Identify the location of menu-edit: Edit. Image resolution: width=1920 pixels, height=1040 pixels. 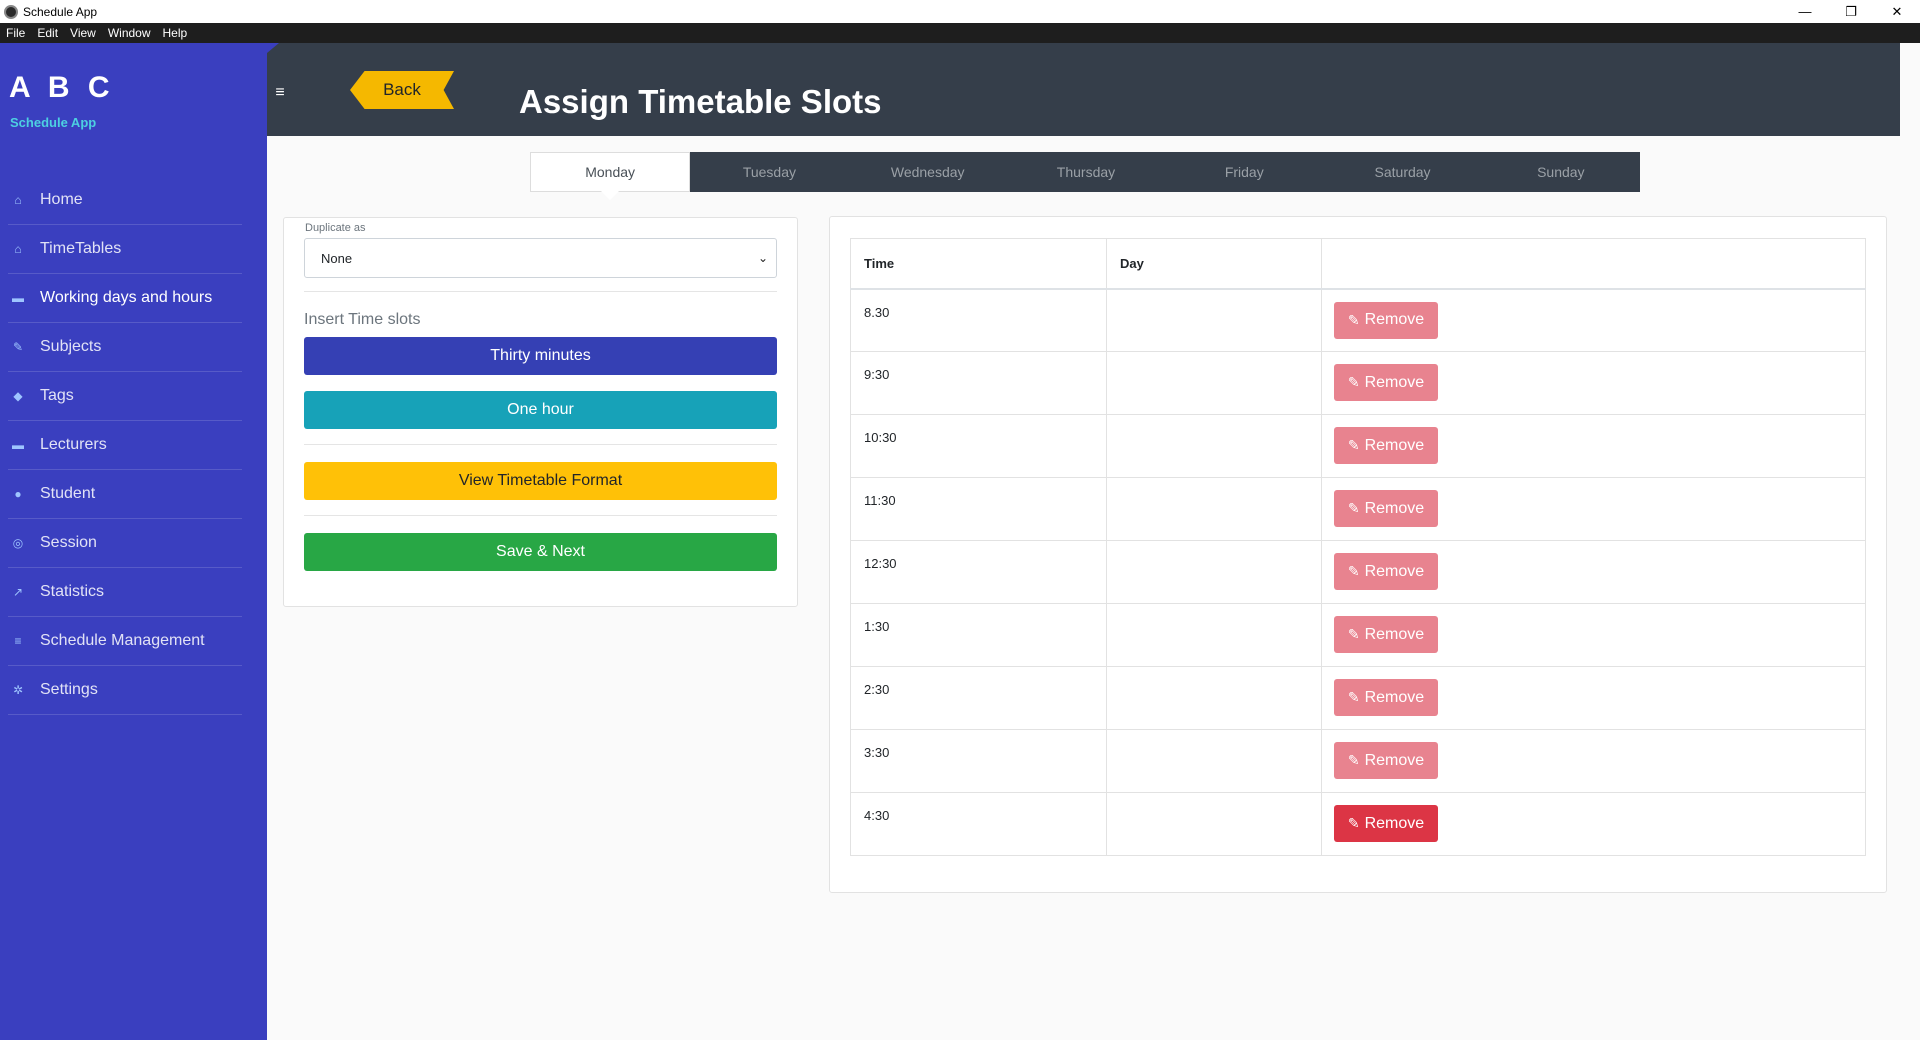
(47, 33).